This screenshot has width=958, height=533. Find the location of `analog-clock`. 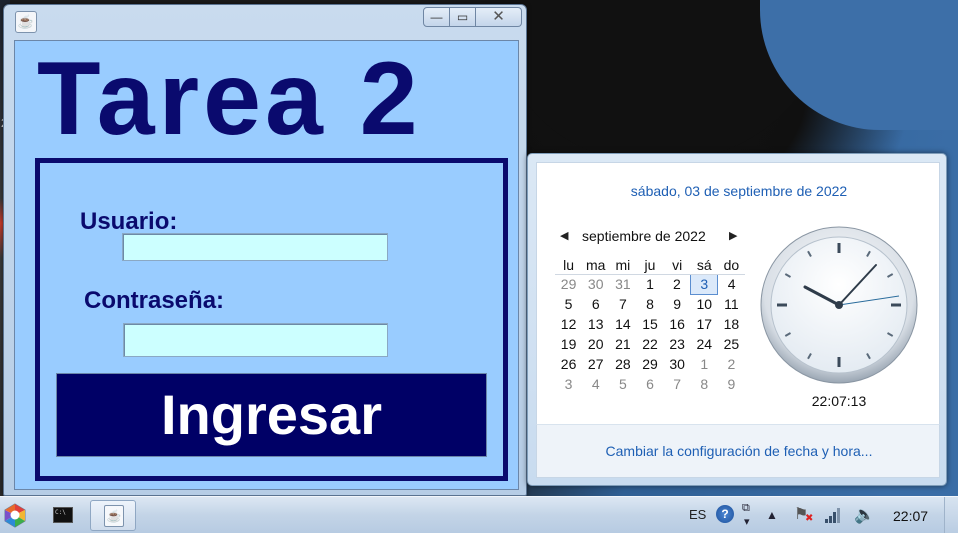

analog-clock is located at coordinates (839, 305).